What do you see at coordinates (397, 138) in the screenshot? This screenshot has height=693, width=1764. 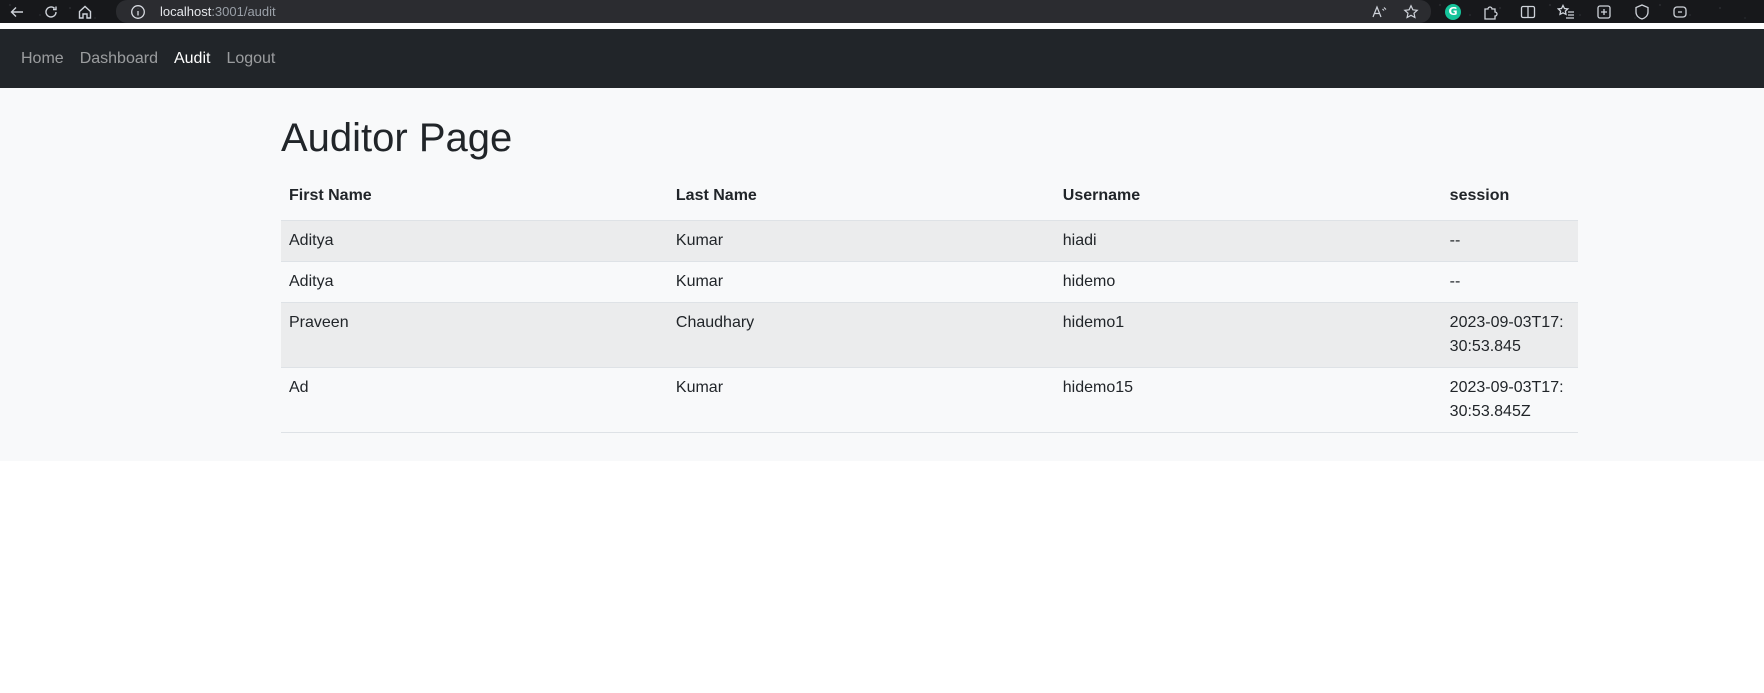 I see `page-title: Auditor Page` at bounding box center [397, 138].